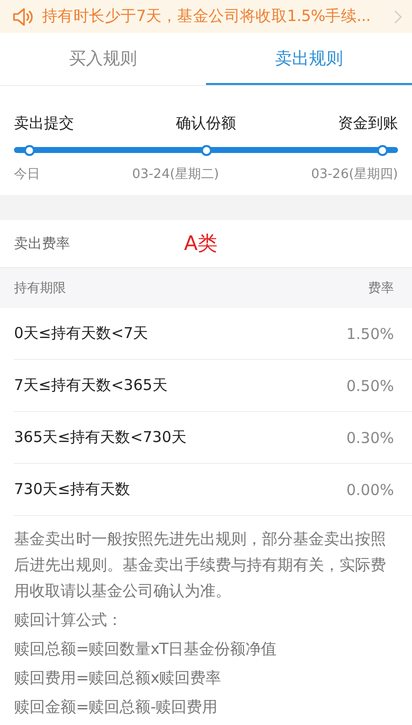  What do you see at coordinates (72, 489) in the screenshot?
I see `table-cell: 730天≤持有天数` at bounding box center [72, 489].